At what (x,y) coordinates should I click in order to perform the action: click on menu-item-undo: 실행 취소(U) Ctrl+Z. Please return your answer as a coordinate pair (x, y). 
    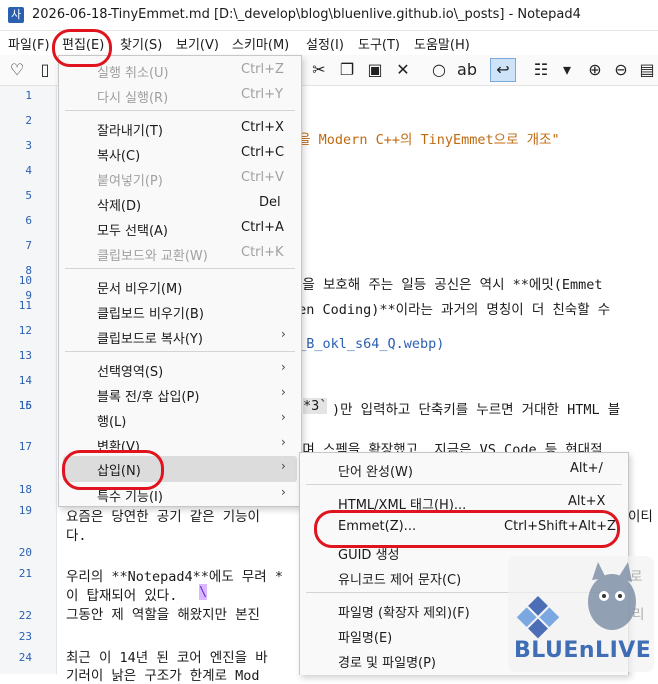
    Looking at the image, I should click on (180, 70).